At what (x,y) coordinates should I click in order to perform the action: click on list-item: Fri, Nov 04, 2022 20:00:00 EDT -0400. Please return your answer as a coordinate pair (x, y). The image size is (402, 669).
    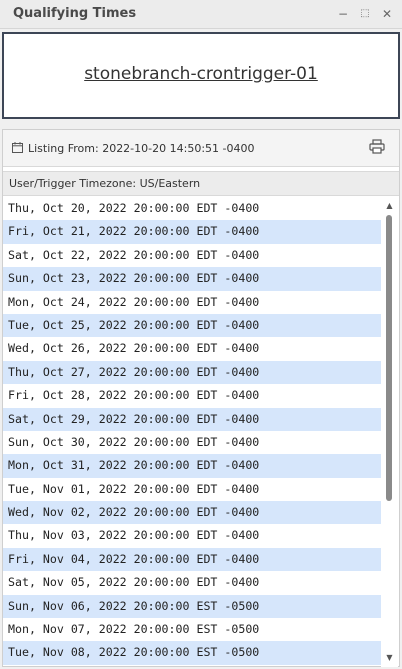
    Looking at the image, I should click on (192, 559).